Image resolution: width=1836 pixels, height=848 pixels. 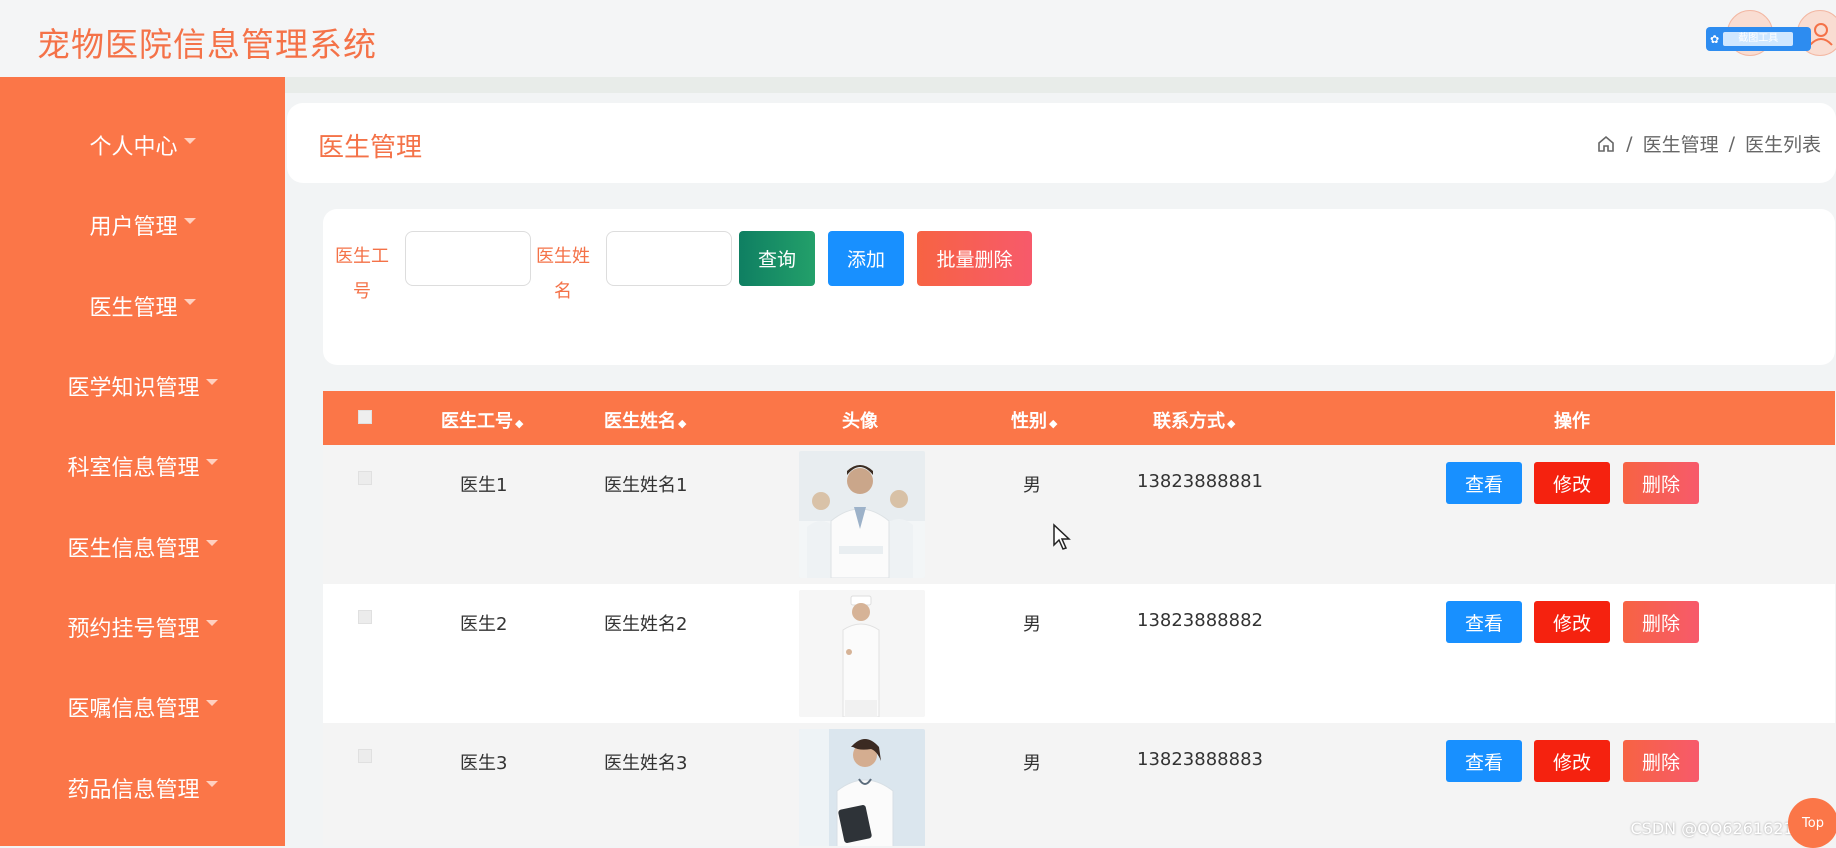 I want to click on add-button: 添加, so click(x=866, y=258).